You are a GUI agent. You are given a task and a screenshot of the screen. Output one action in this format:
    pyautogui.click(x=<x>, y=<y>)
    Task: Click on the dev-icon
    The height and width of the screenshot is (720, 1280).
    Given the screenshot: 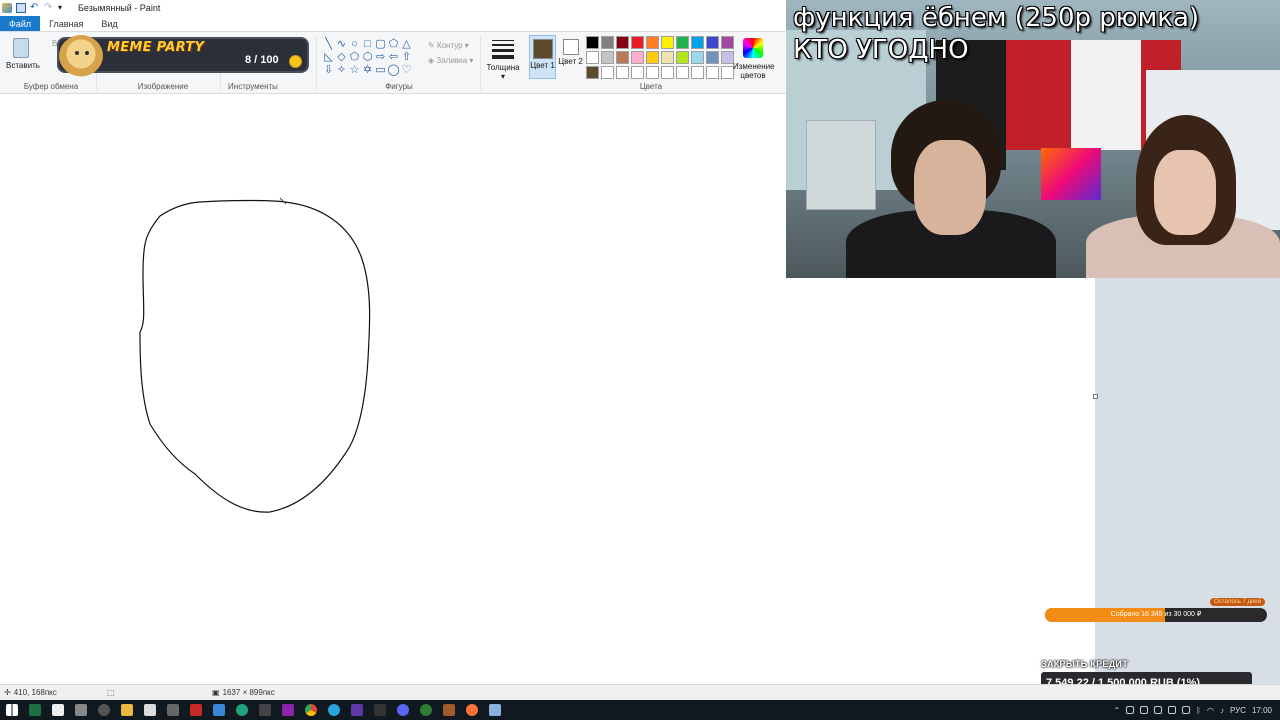 What is the action you would take?
    pyautogui.click(x=265, y=710)
    